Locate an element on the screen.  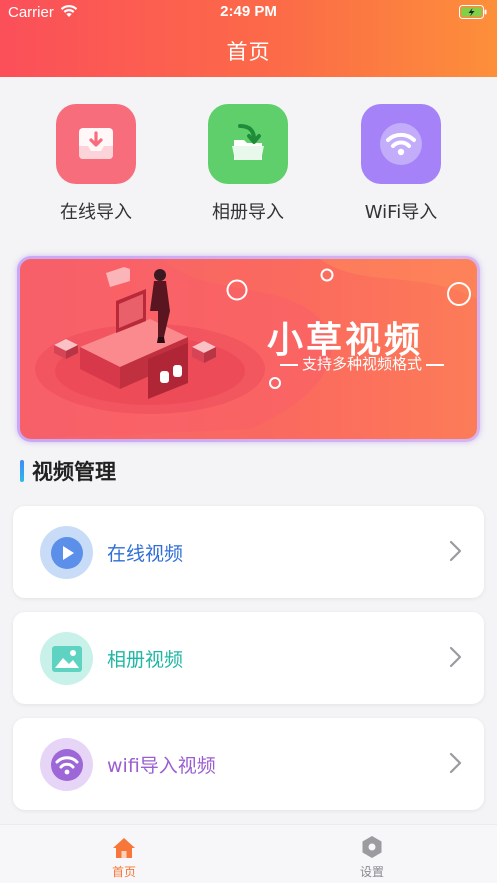
nav-header: Carrier 2:49 PM 首页 is located at coordinates (248, 38).